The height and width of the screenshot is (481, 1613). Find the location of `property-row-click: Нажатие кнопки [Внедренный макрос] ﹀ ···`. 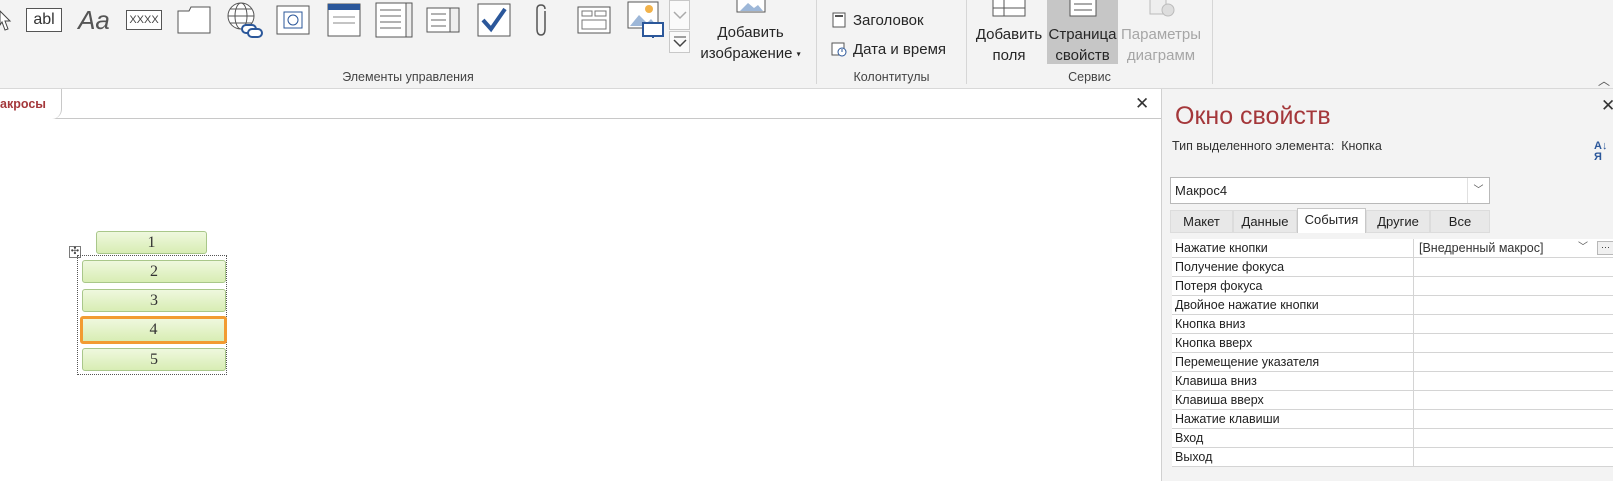

property-row-click: Нажатие кнопки [Внедренный макрос] ﹀ ··· is located at coordinates (1392, 248).